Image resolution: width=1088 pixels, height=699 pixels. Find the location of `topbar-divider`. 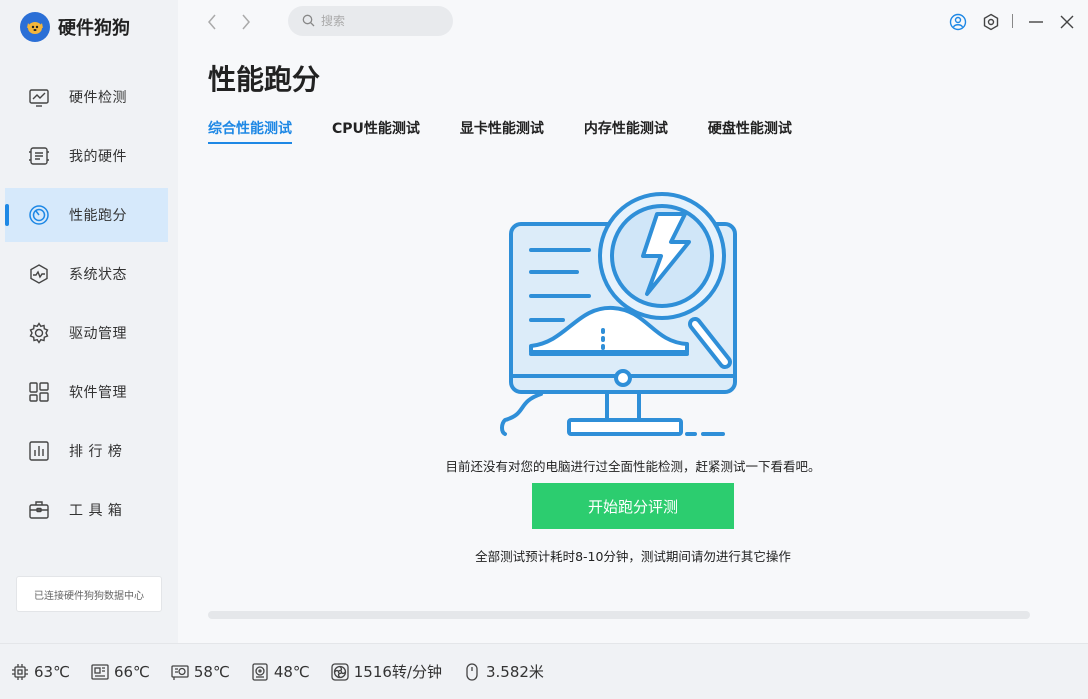

topbar-divider is located at coordinates (1012, 21).